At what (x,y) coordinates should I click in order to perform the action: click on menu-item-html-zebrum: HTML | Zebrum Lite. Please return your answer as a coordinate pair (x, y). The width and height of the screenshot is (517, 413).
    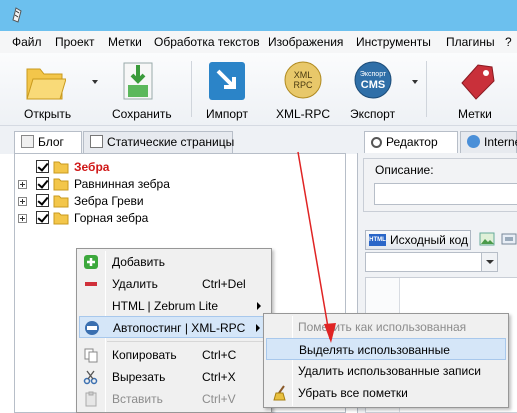
    Looking at the image, I should click on (174, 306).